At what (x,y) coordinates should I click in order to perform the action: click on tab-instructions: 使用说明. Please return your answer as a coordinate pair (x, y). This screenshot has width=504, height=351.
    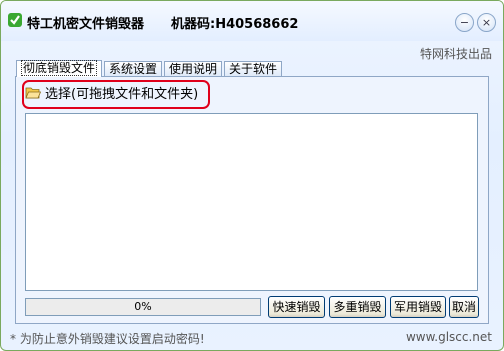
    Looking at the image, I should click on (193, 69).